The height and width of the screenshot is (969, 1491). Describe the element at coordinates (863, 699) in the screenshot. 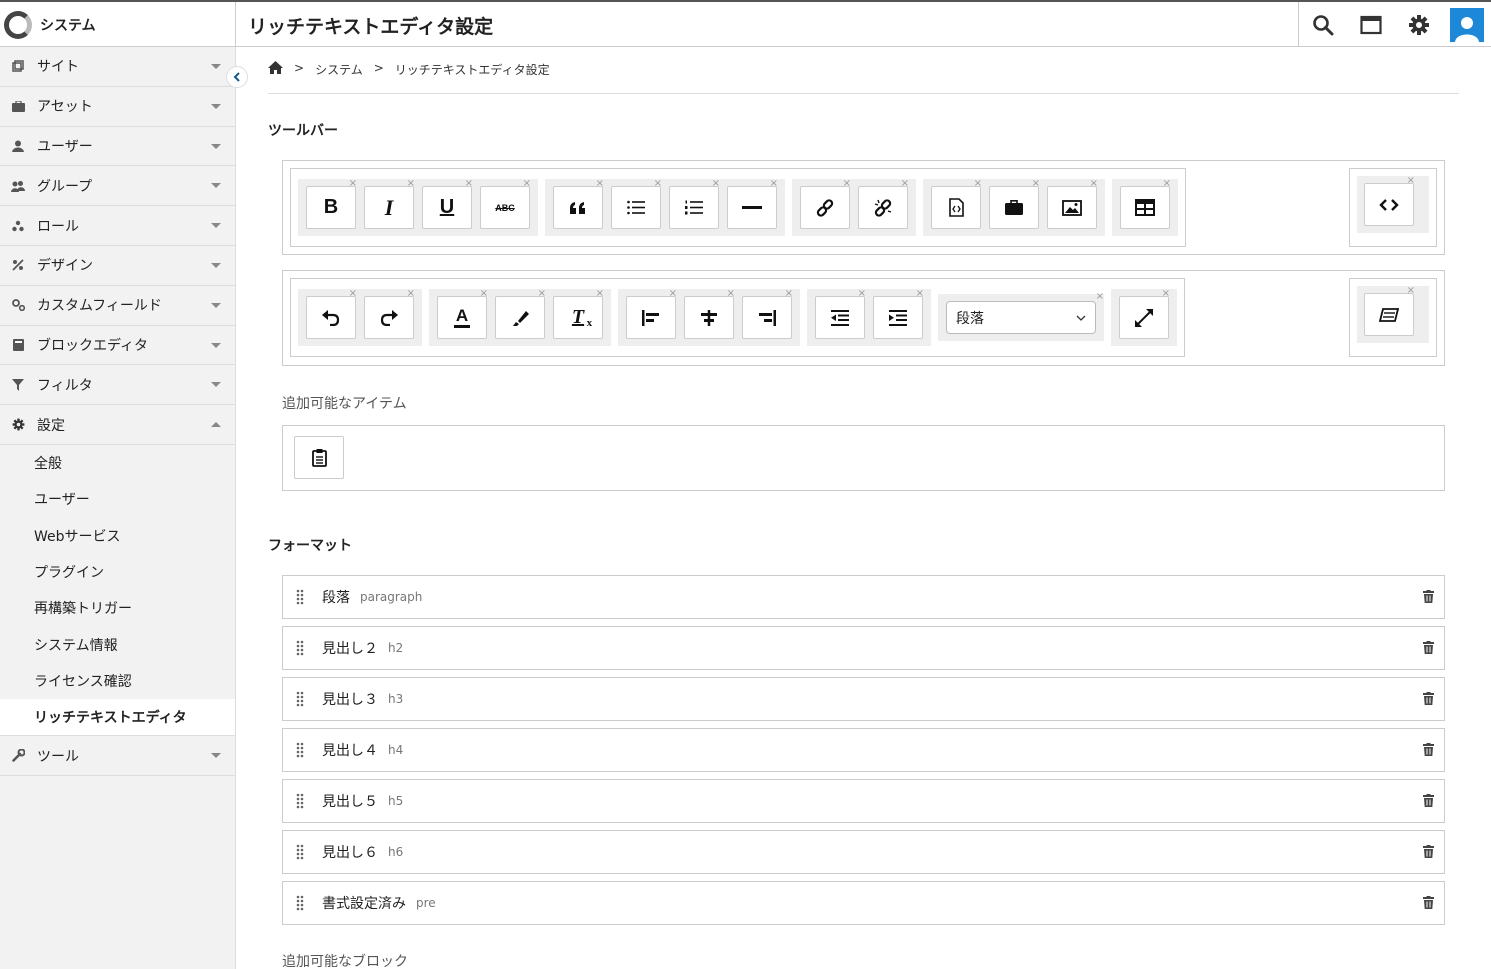

I see `format-row: 見出し３ h3` at that location.